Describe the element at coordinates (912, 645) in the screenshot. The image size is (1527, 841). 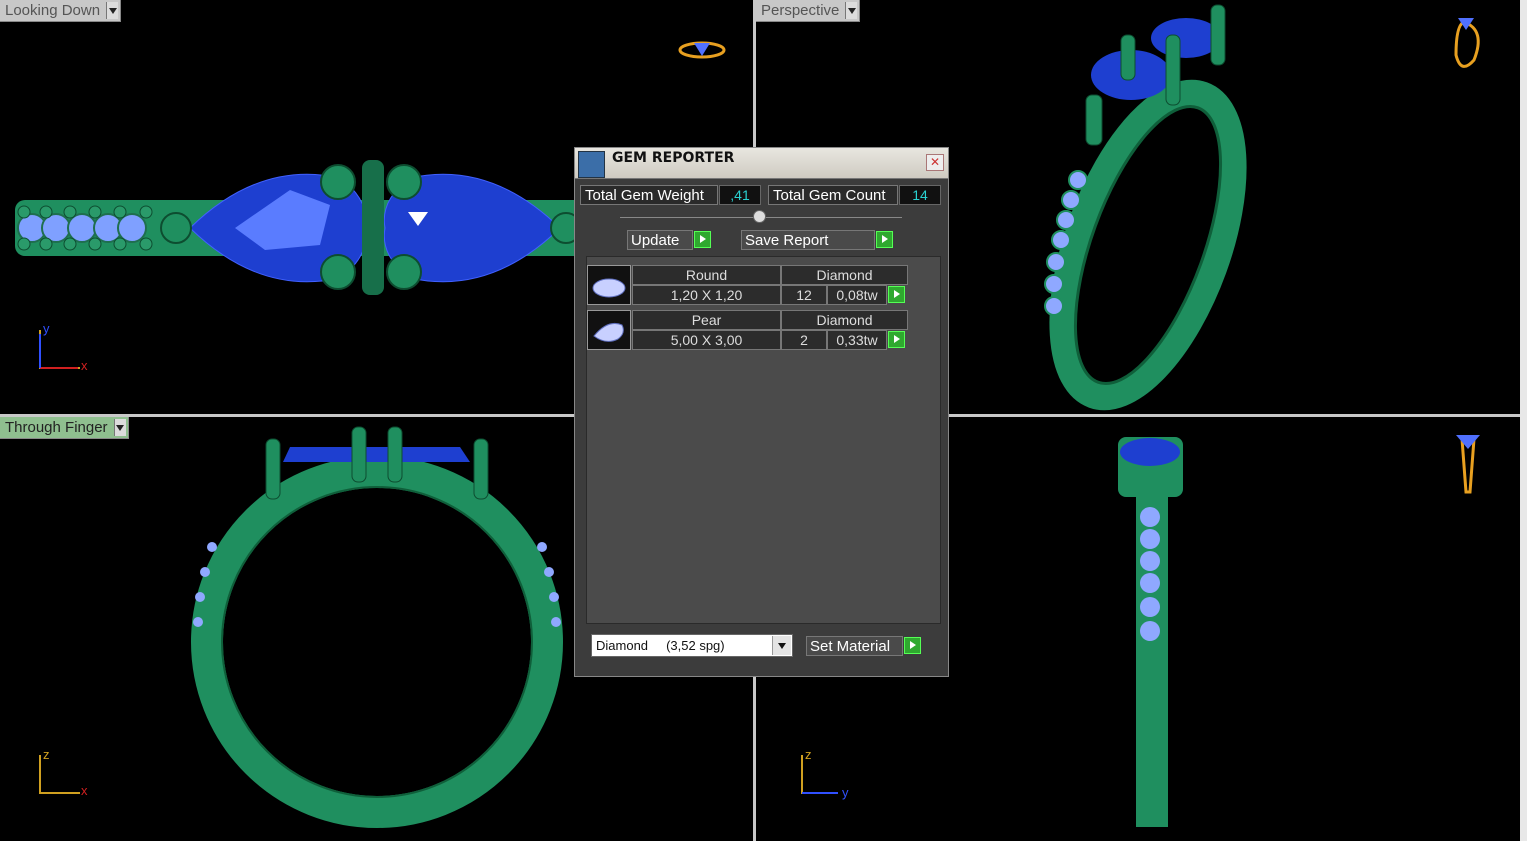
I see `set-material-play-icon` at that location.